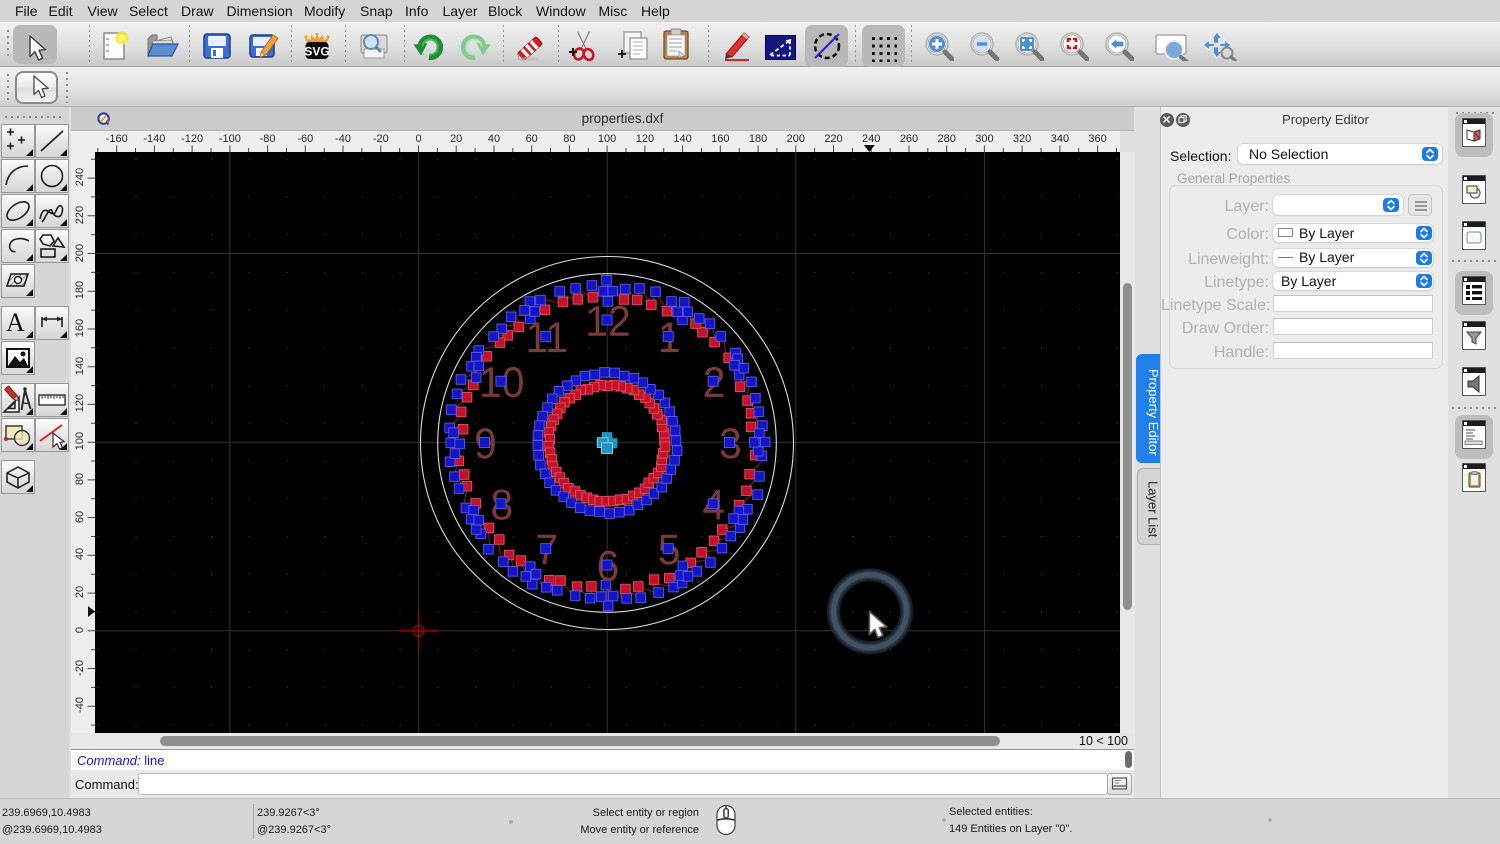  I want to click on svg-text: SVG, so click(316, 52).